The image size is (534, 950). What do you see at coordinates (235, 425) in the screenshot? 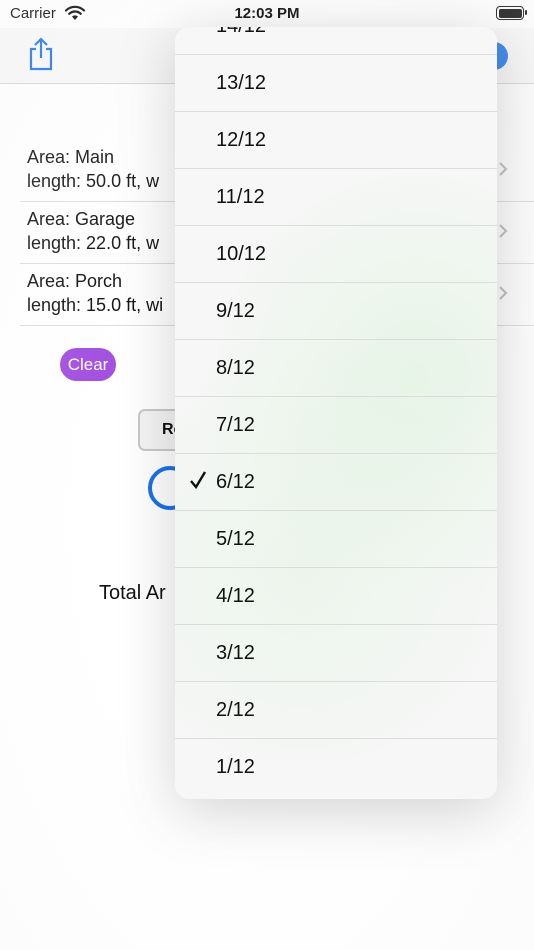
I see `pitch-option-label: 7/12` at bounding box center [235, 425].